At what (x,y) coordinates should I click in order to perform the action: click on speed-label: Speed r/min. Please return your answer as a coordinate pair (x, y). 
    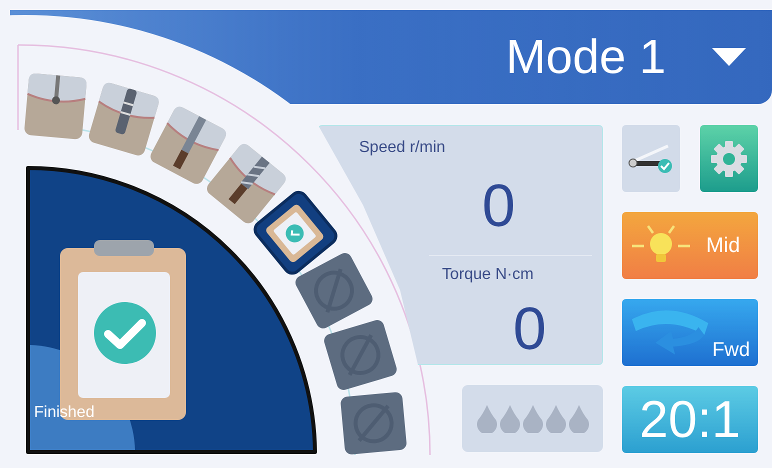
    Looking at the image, I should click on (402, 148).